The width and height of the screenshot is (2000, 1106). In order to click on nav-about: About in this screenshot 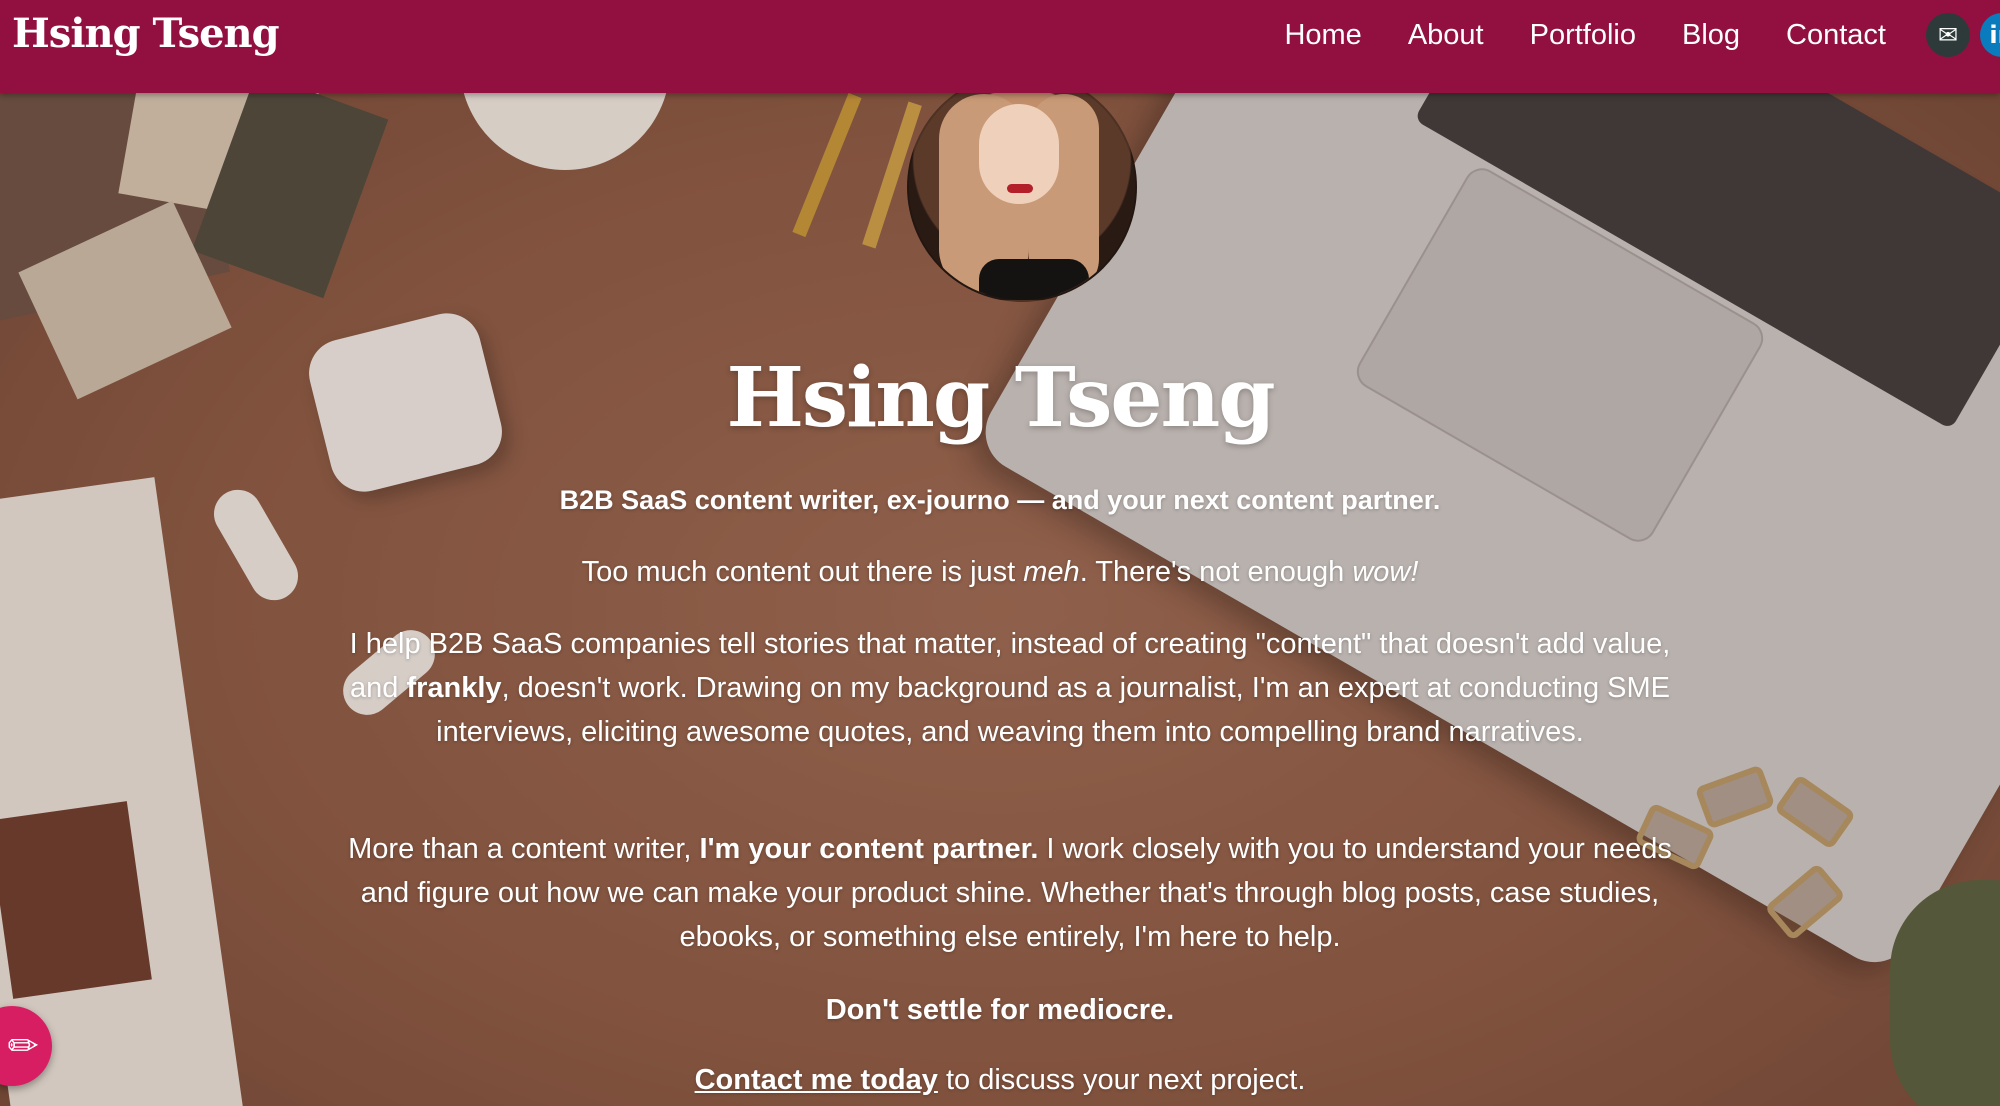, I will do `click(1446, 35)`.